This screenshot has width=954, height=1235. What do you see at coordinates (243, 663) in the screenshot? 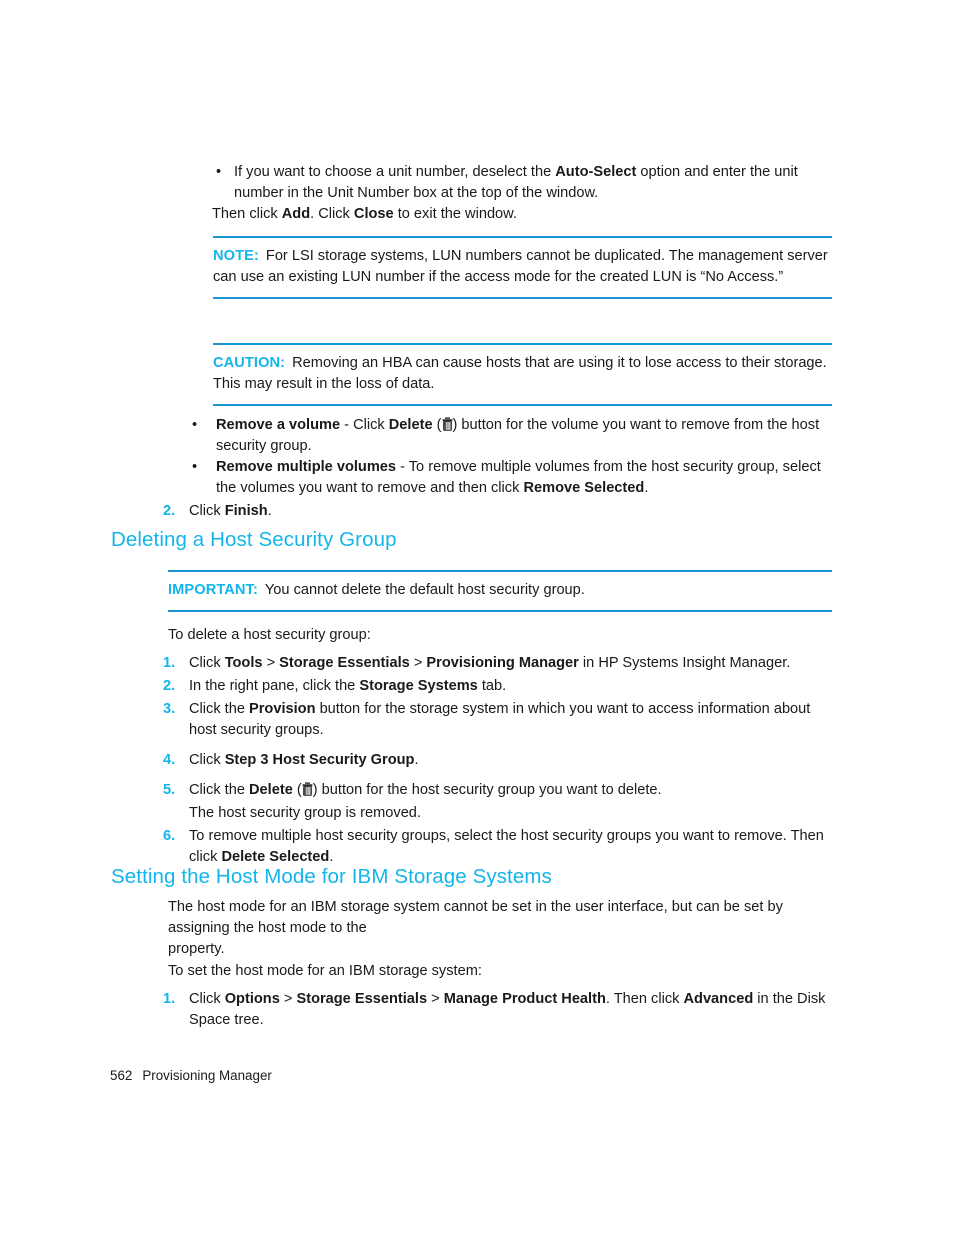
I see `text-bold-tools: Tools` at bounding box center [243, 663].